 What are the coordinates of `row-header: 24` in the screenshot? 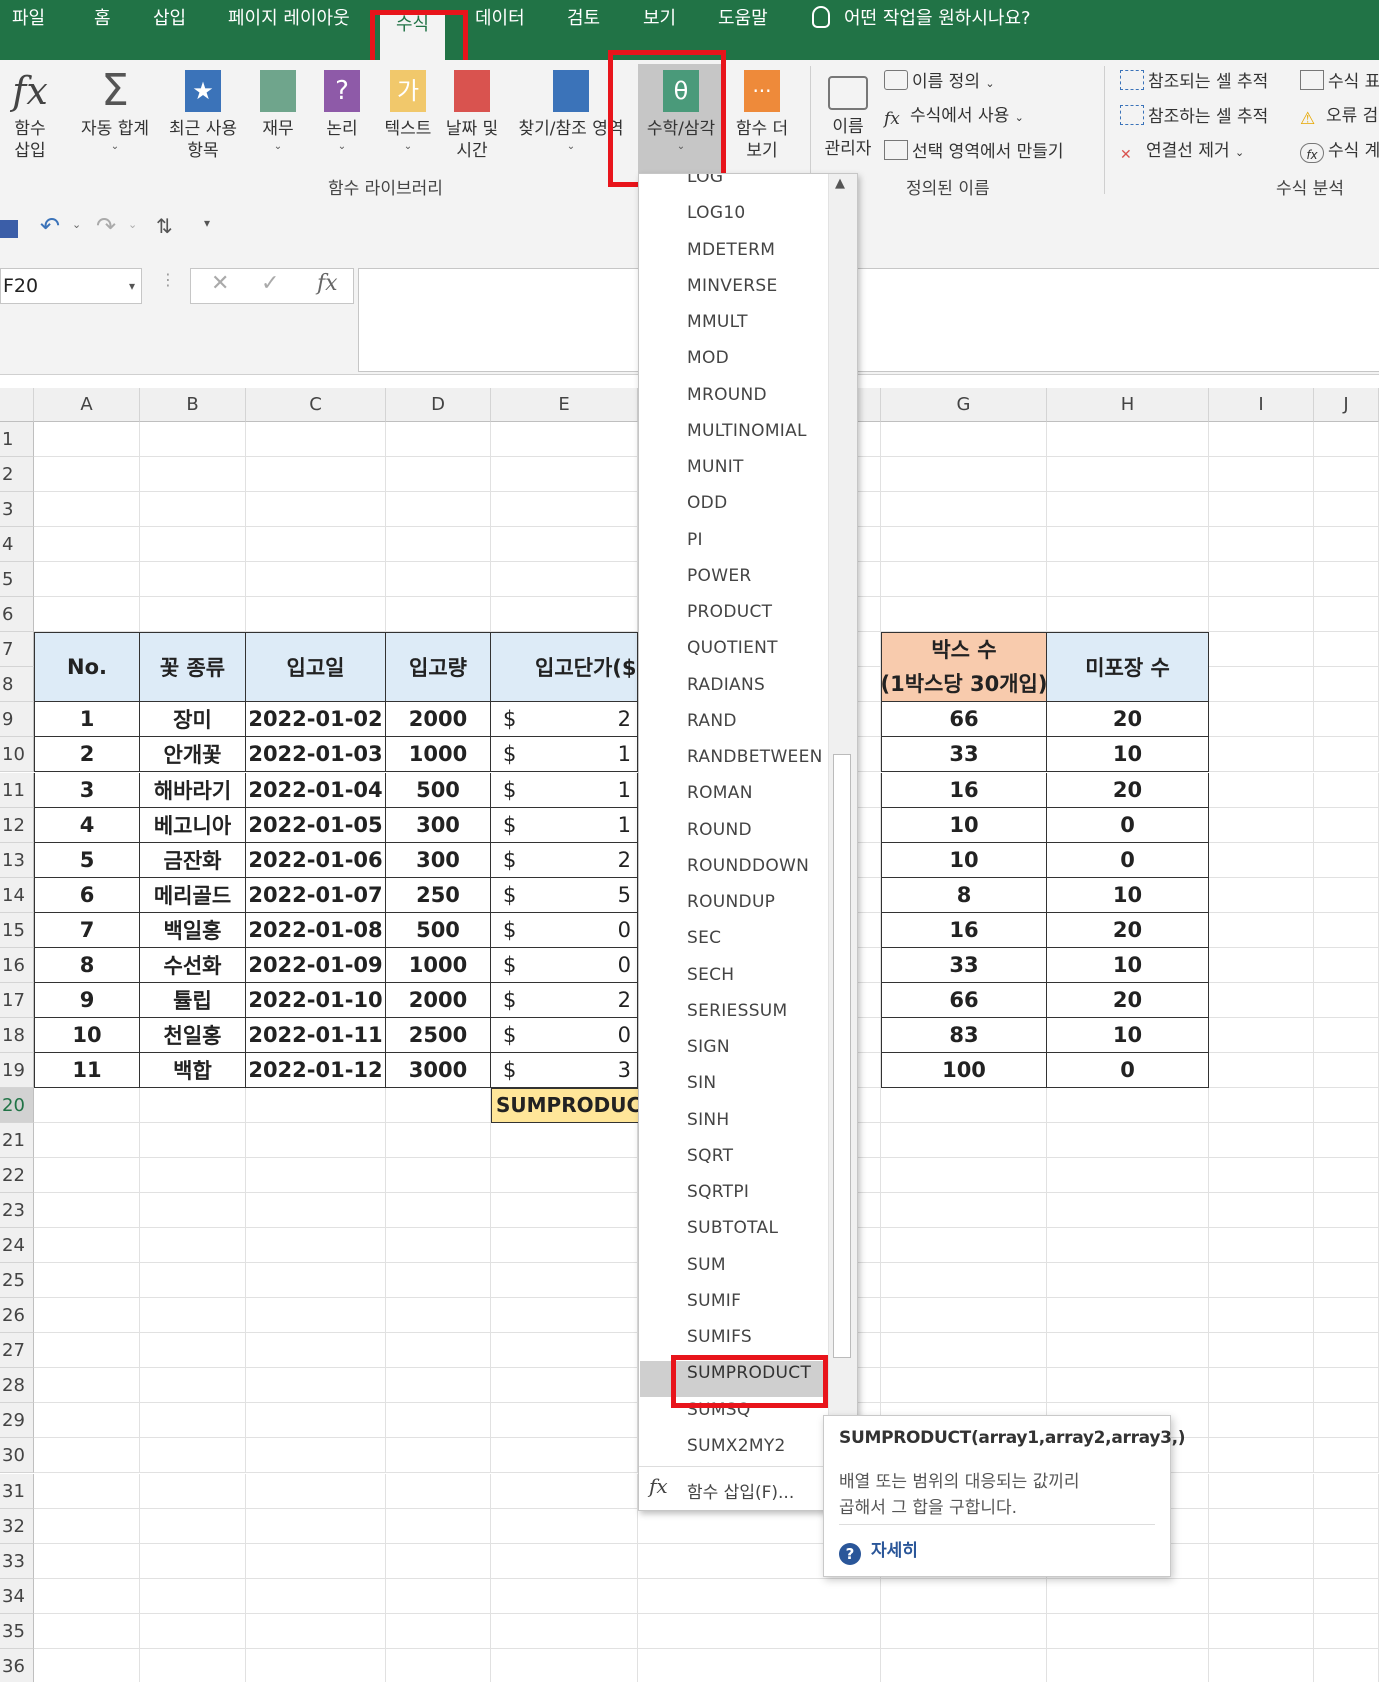 It's located at (17, 1246).